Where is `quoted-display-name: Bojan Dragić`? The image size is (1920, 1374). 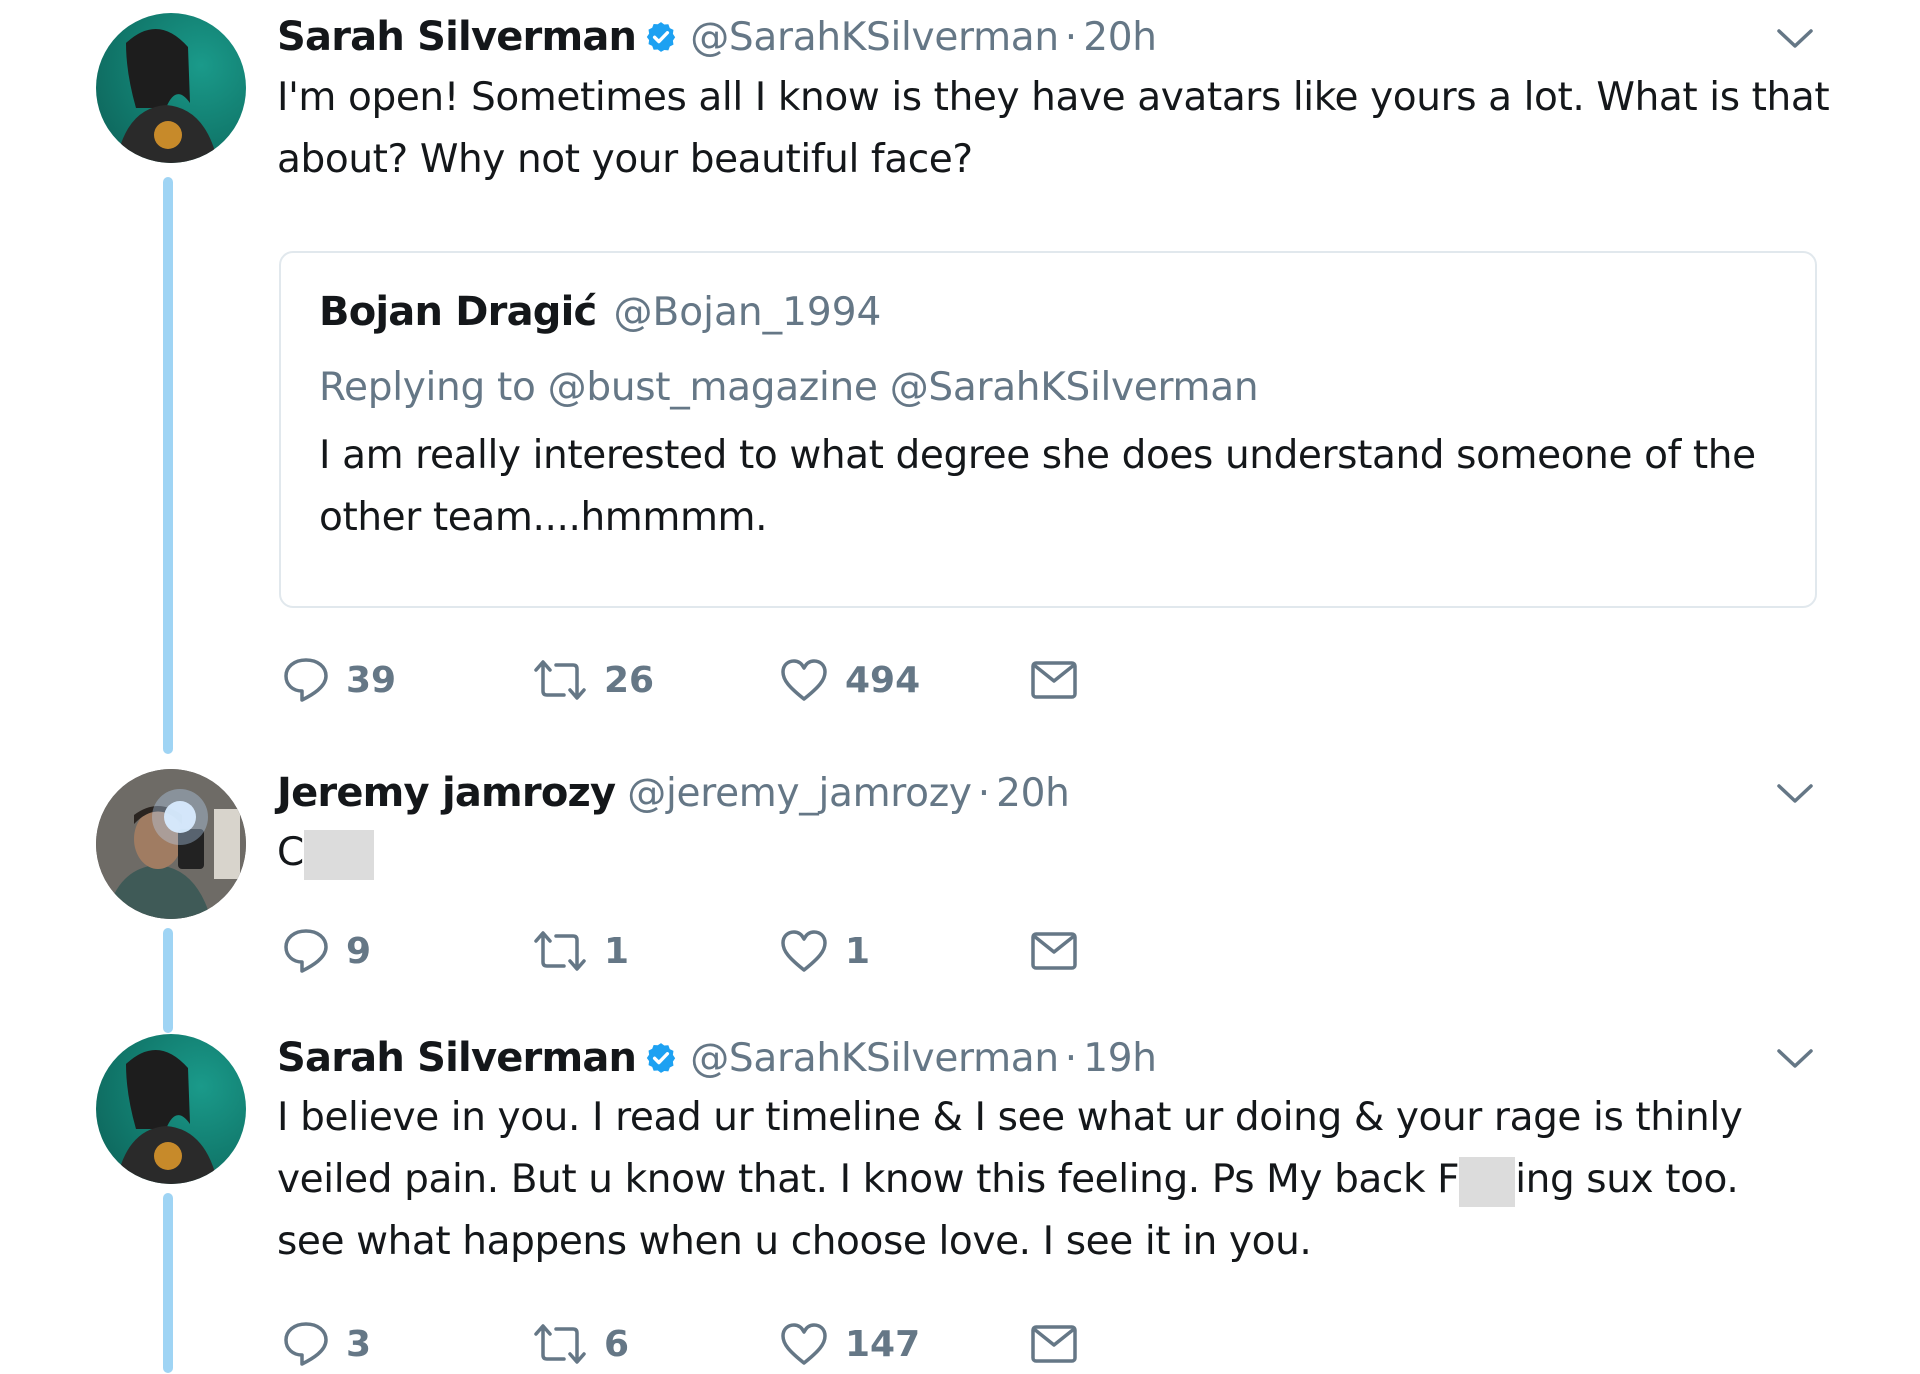 quoted-display-name: Bojan Dragić is located at coordinates (458, 312).